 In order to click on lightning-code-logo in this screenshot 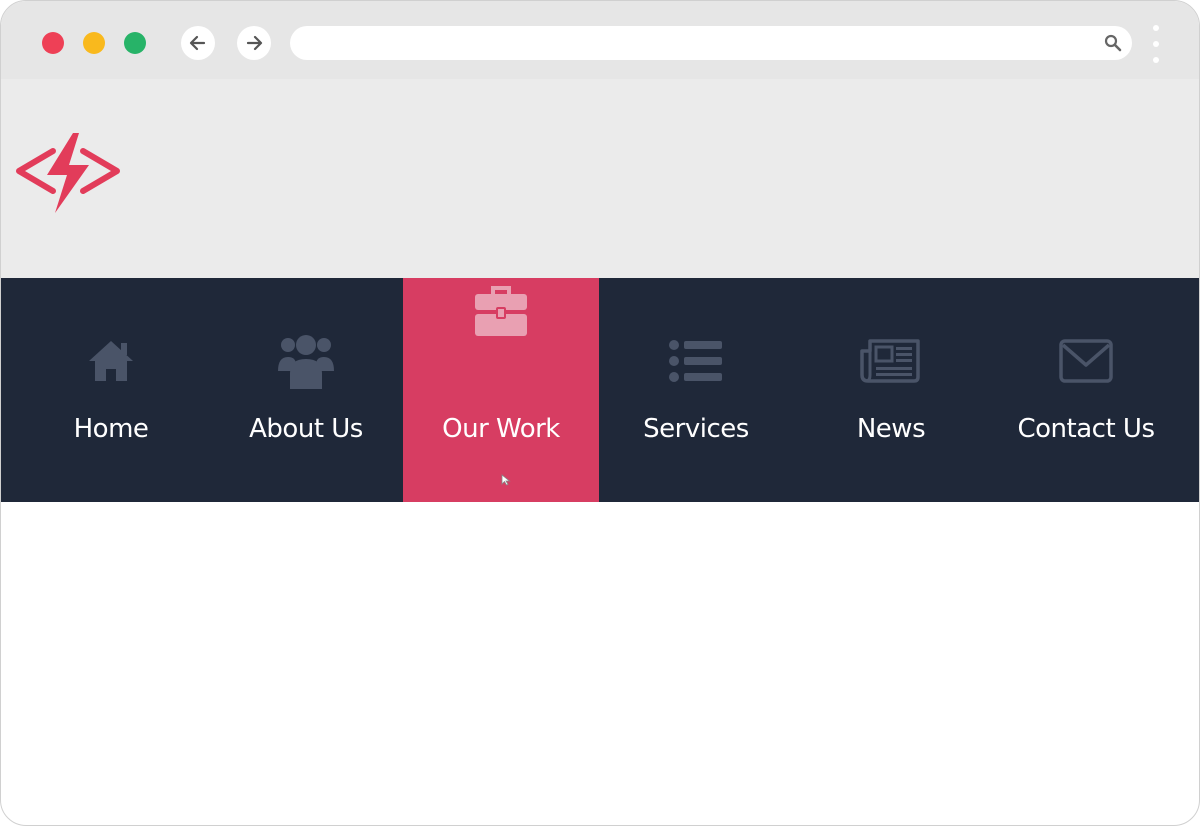, I will do `click(68, 173)`.